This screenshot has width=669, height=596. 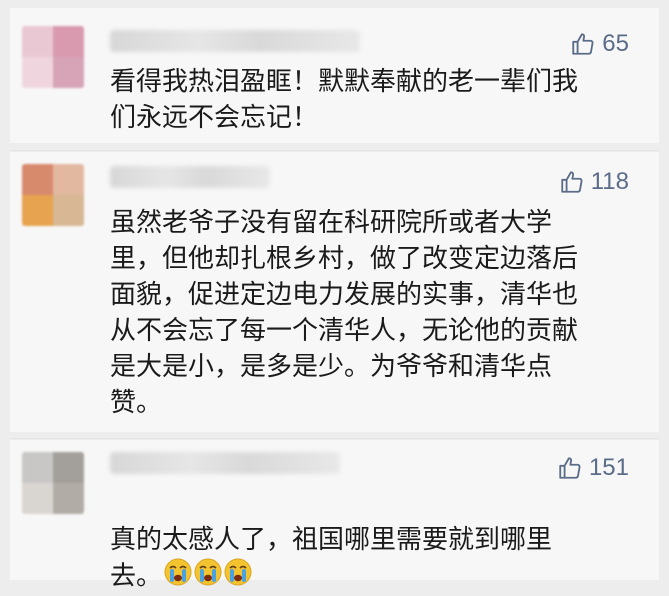 I want to click on like-button: 65, so click(x=599, y=44).